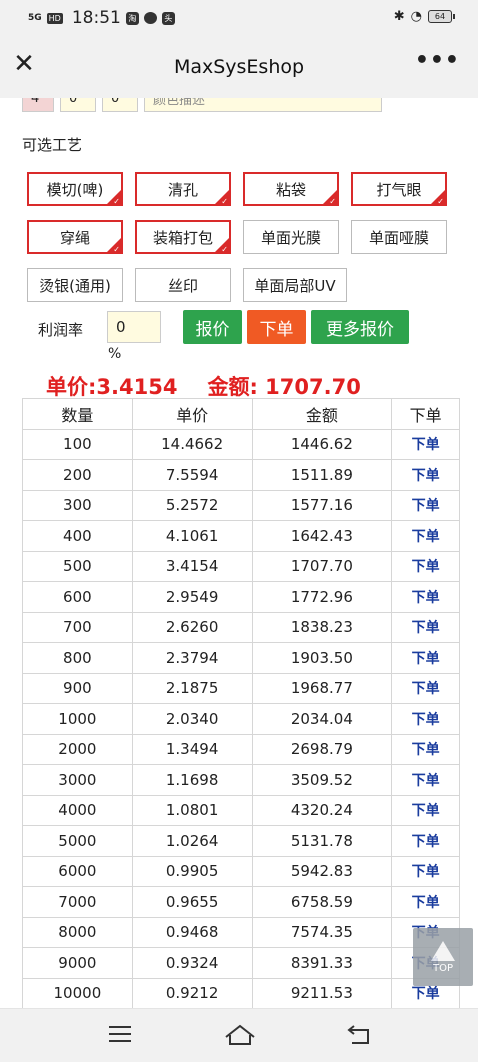  I want to click on row-amount: 1642.43, so click(322, 536).